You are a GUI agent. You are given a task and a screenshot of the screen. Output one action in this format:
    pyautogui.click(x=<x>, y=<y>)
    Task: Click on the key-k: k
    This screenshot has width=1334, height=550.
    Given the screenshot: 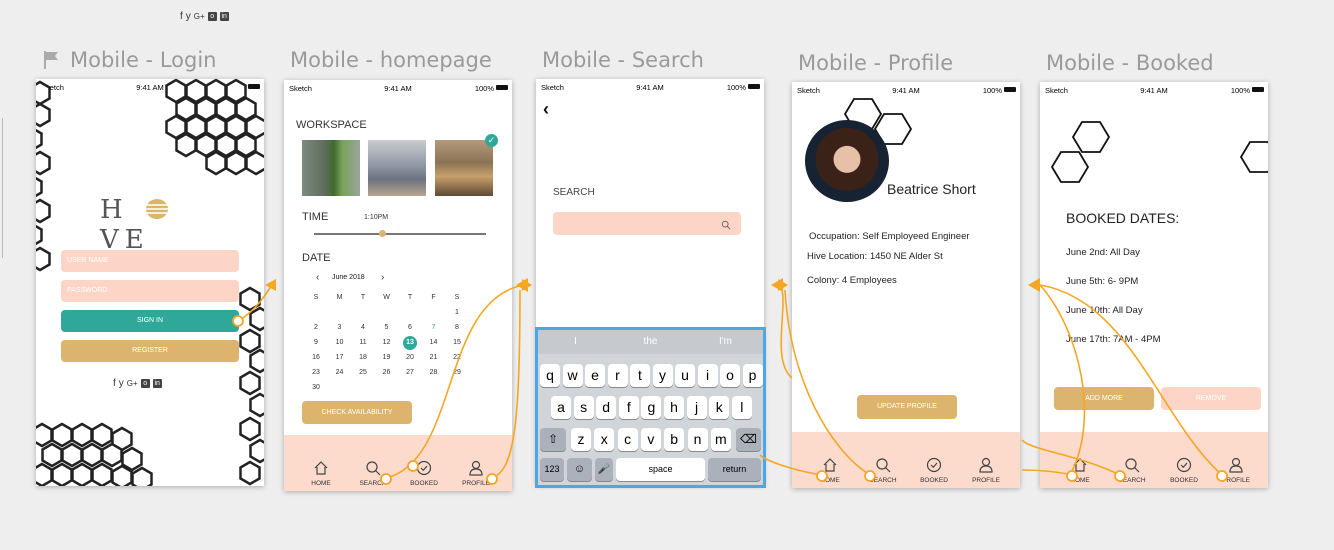 What is the action you would take?
    pyautogui.click(x=719, y=407)
    